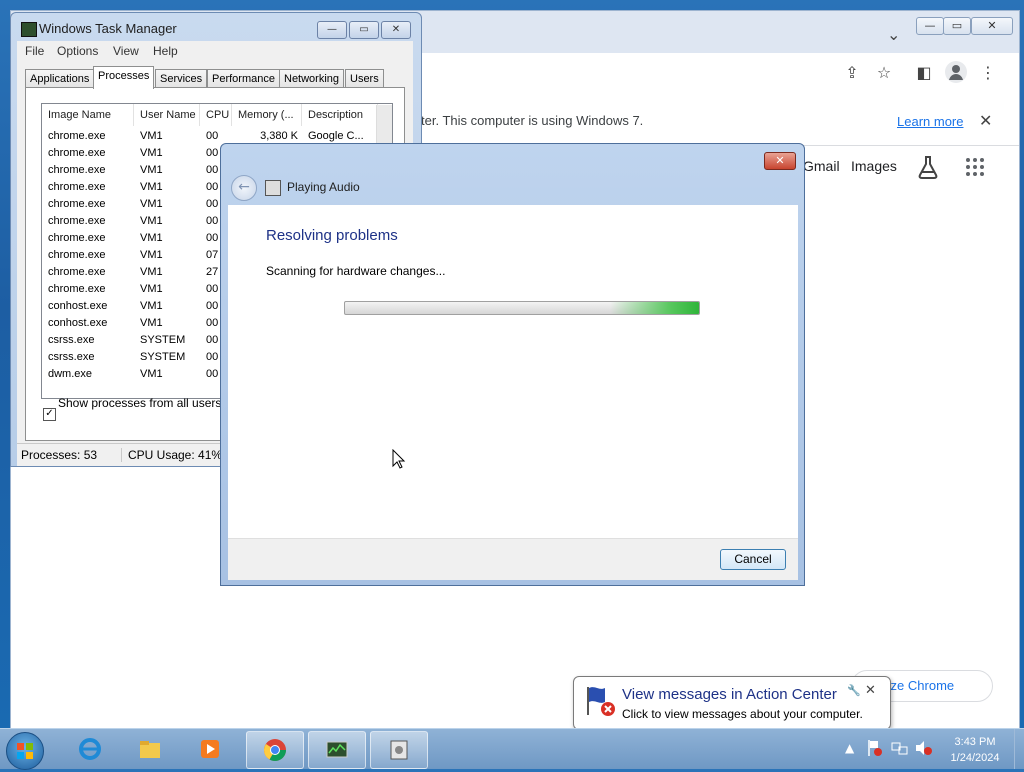  I want to click on share-icon: ⇪, so click(852, 72).